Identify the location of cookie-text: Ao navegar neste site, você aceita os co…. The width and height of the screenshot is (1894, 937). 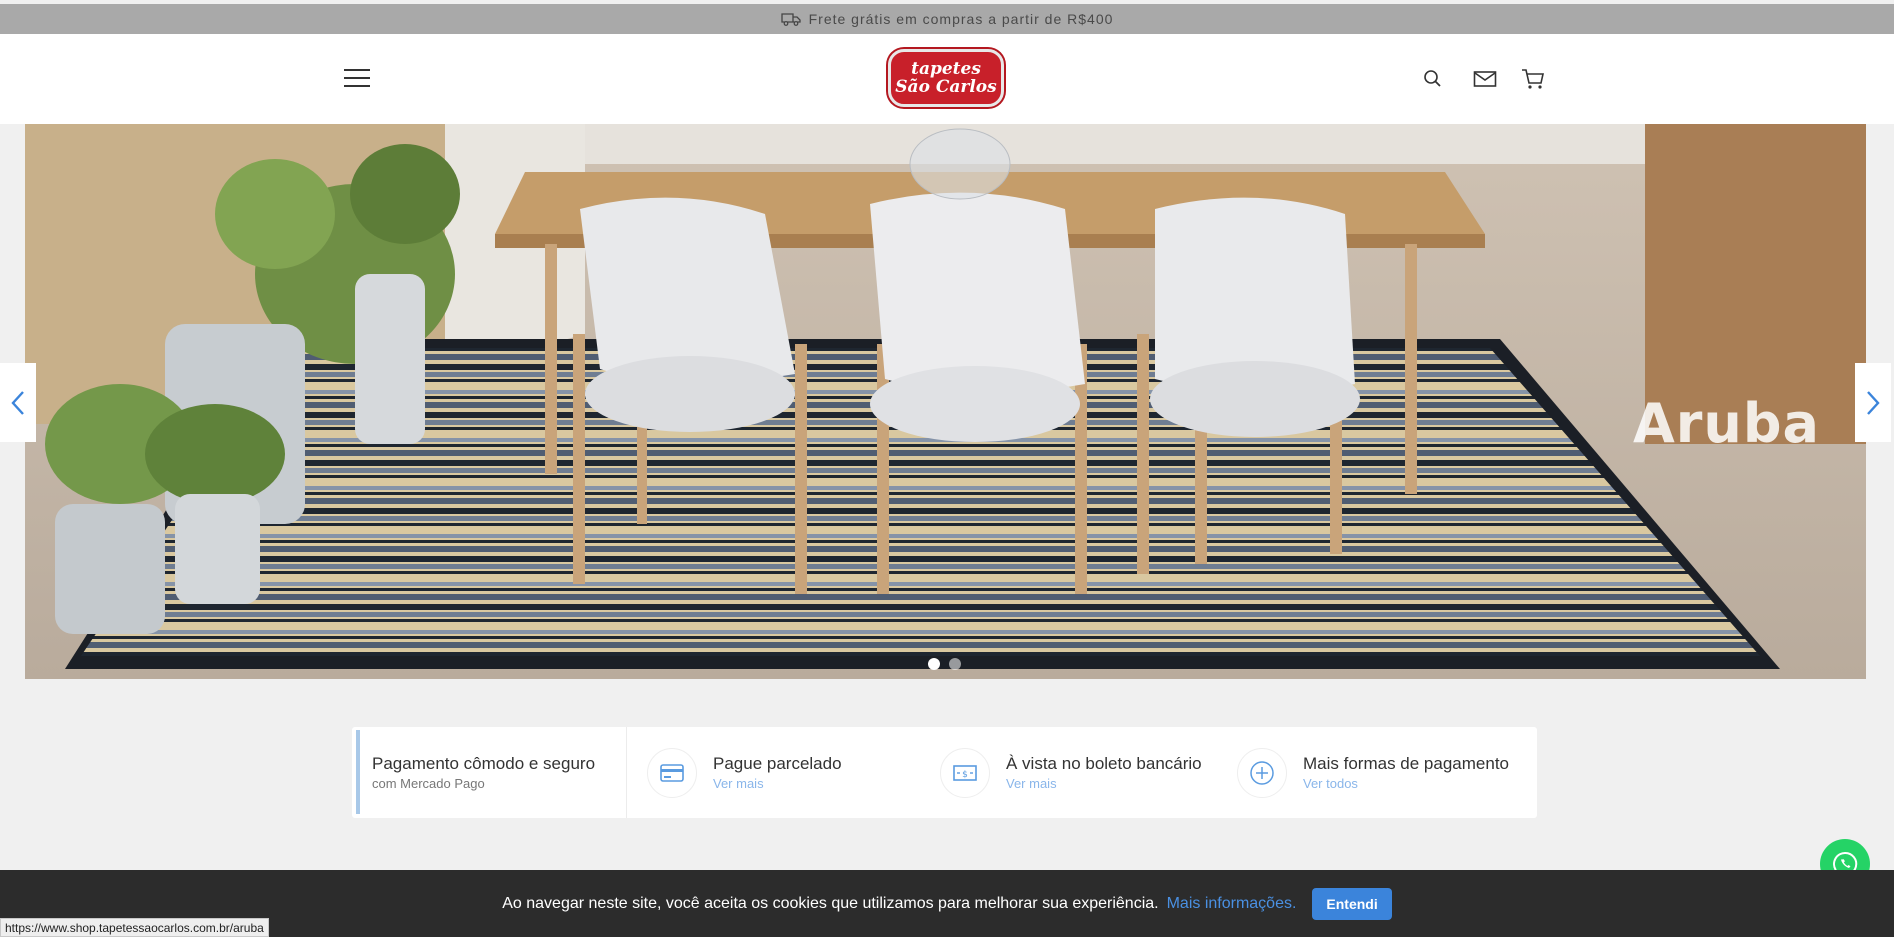
(830, 903).